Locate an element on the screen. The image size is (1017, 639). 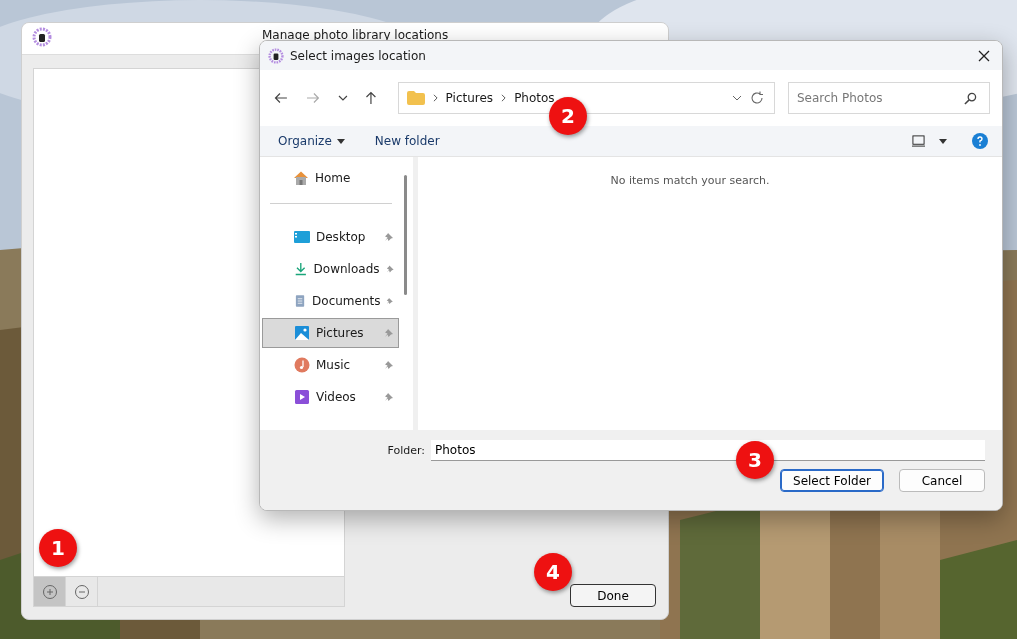
video-icon is located at coordinates (302, 397).